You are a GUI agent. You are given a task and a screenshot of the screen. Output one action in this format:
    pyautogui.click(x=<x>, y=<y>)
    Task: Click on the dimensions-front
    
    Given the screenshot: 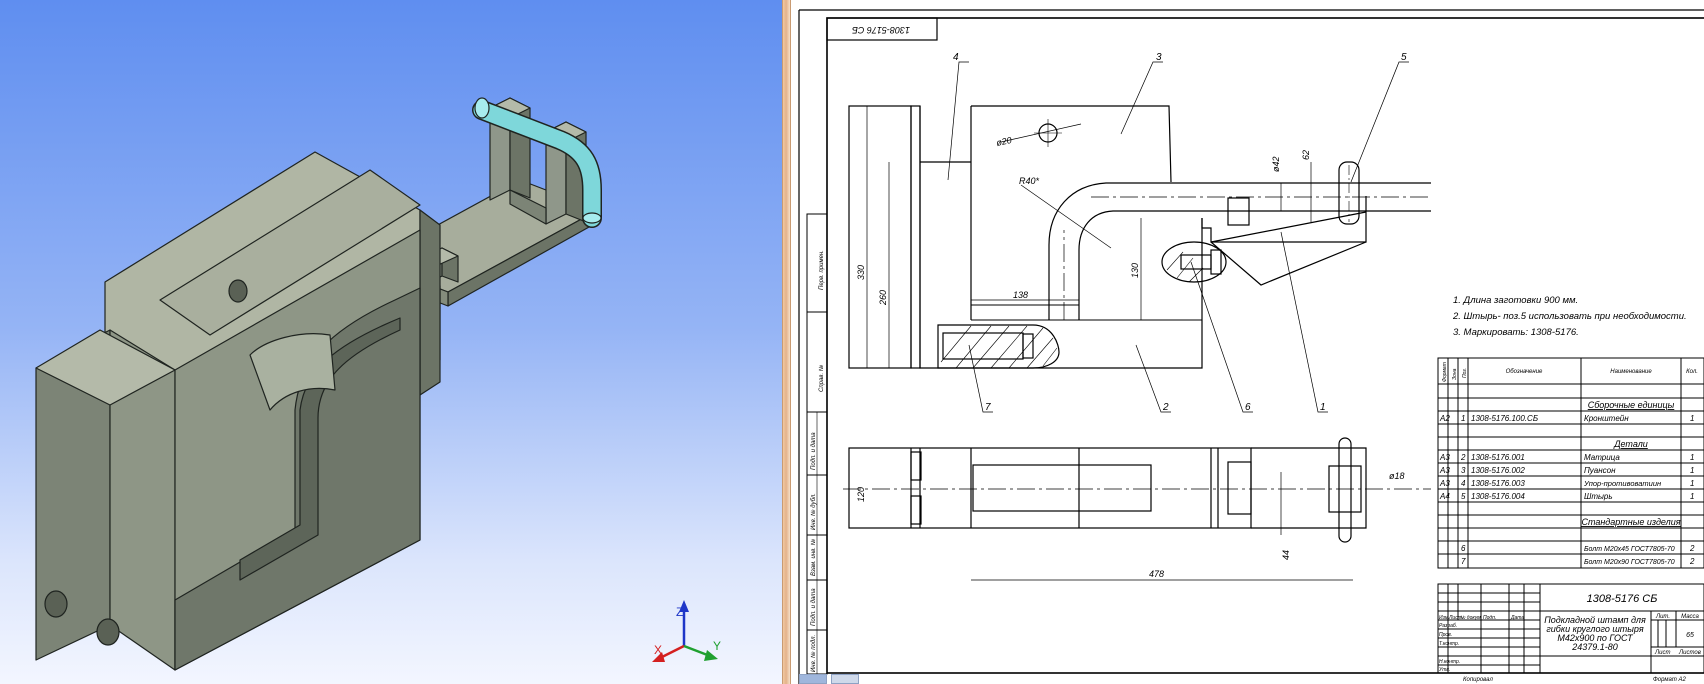 What is the action you would take?
    pyautogui.click(x=1089, y=237)
    